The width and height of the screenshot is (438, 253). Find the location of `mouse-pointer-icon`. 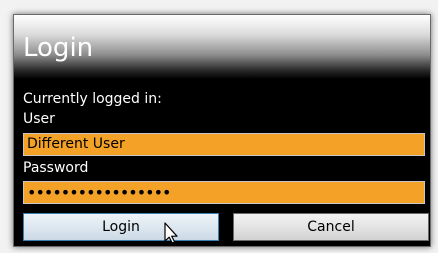

mouse-pointer-icon is located at coordinates (171, 233).